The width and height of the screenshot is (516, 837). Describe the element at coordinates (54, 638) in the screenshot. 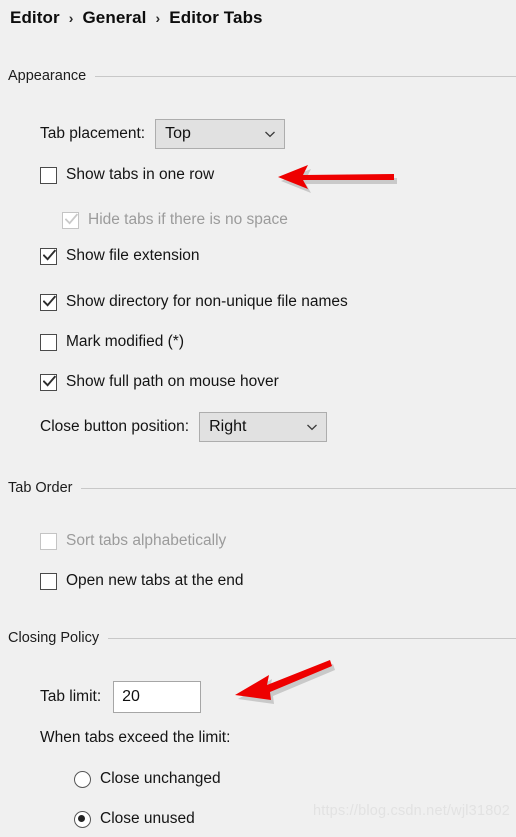

I see `section-title: Closing Policy` at that location.